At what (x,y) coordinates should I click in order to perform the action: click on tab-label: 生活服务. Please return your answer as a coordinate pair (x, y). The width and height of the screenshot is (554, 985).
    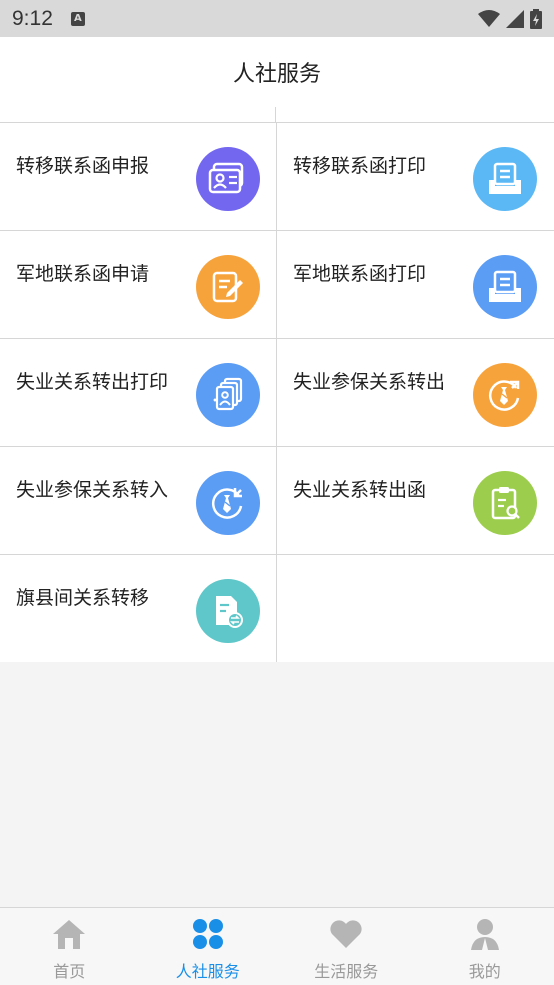
    Looking at the image, I should click on (346, 971).